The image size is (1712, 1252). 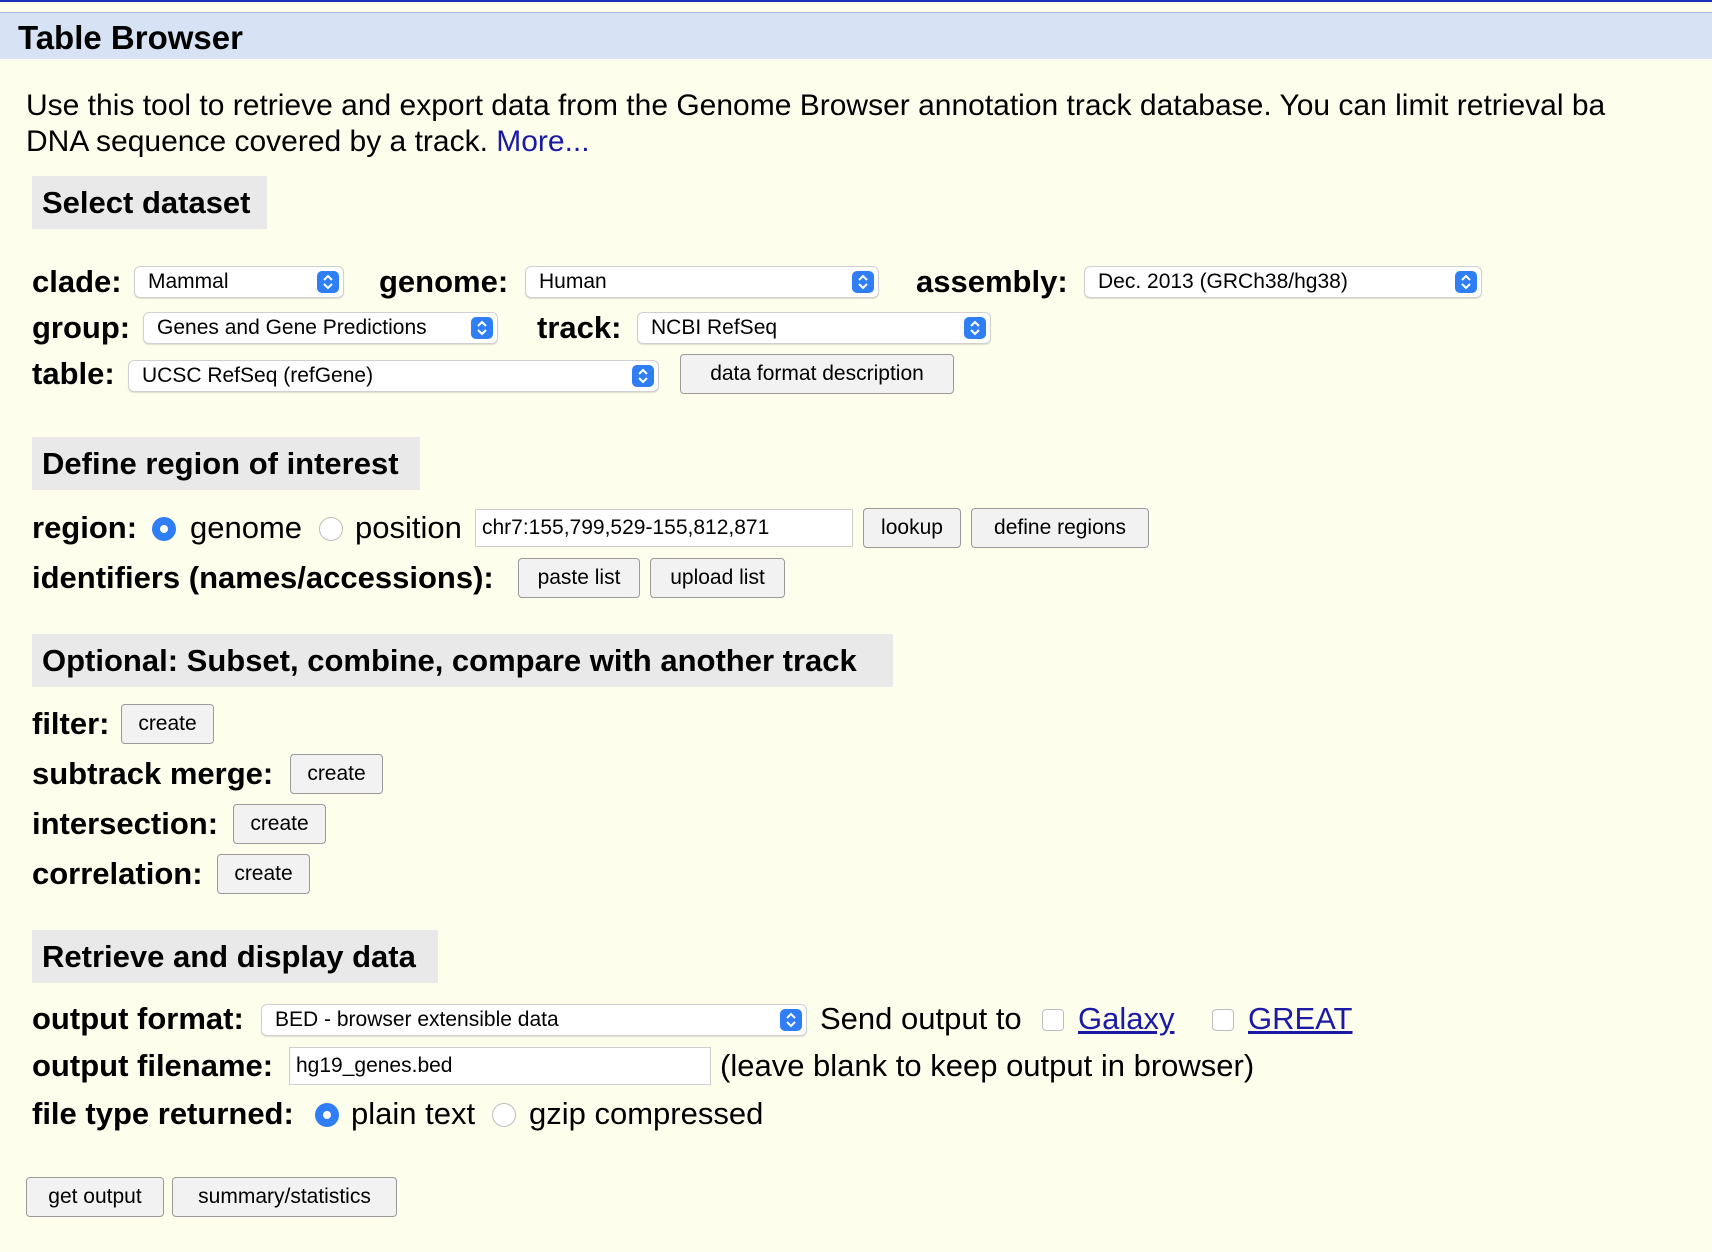 I want to click on region-genome-label: genome, so click(x=246, y=527).